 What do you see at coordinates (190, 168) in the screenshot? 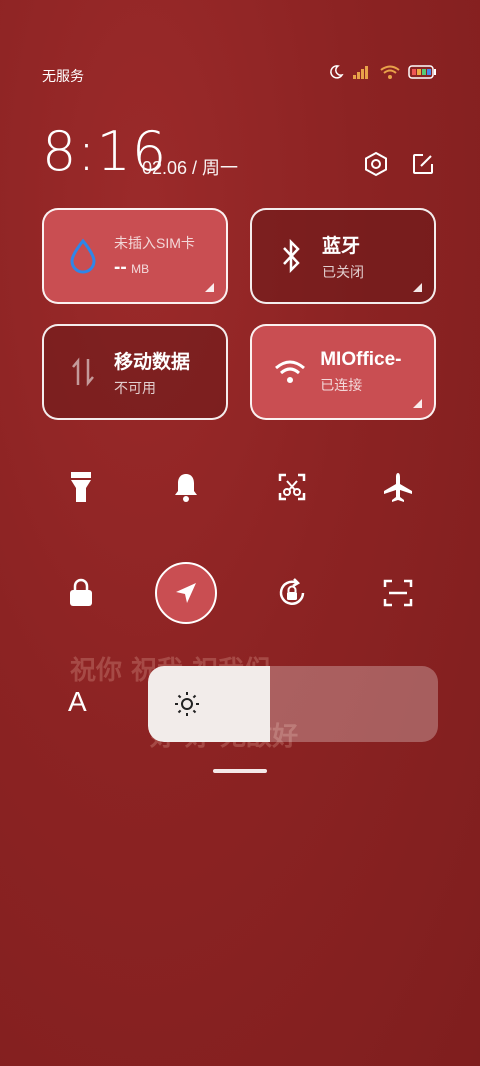
I see `date-label: 02.06 / 周一` at bounding box center [190, 168].